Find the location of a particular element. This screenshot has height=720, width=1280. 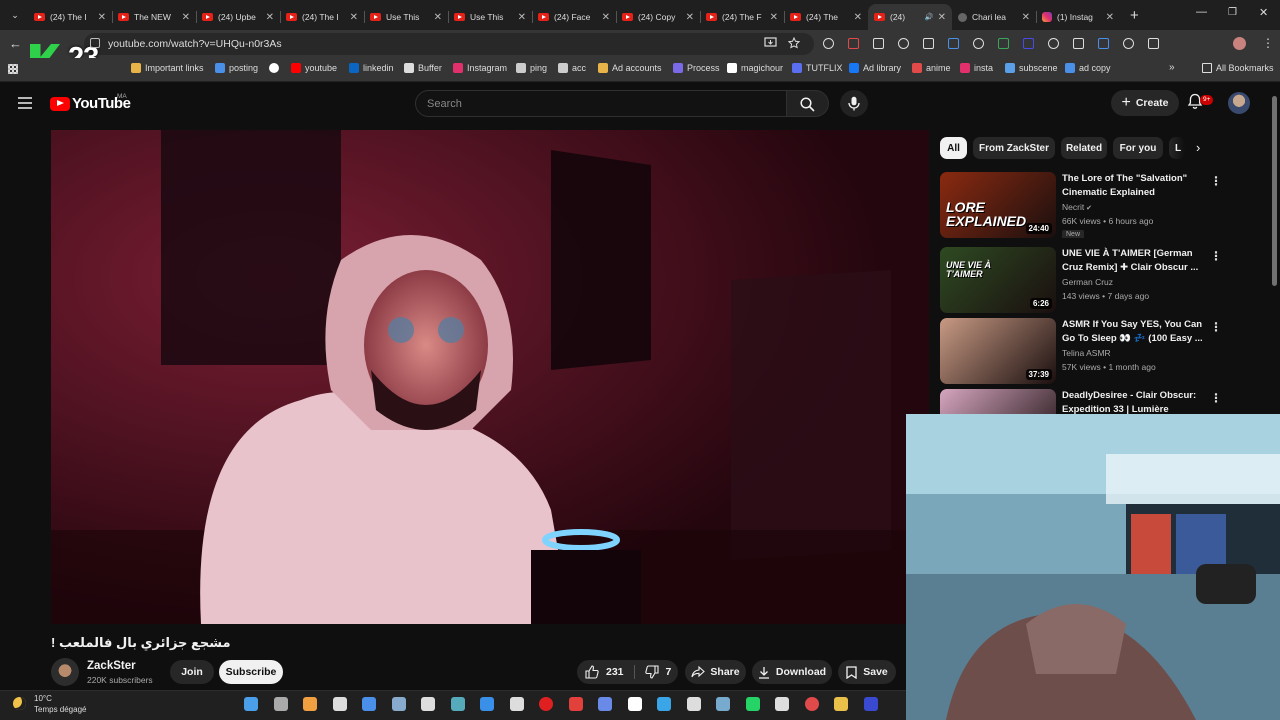

window-restore-button: ❐ is located at coordinates (1232, 12).